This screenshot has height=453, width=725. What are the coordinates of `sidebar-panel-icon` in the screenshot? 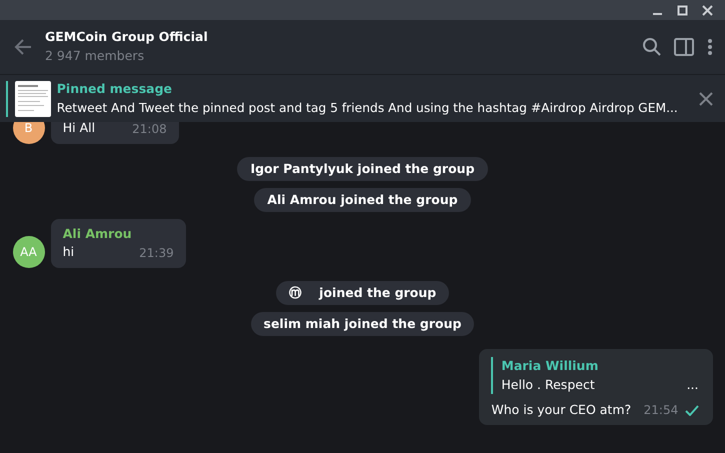 It's located at (684, 47).